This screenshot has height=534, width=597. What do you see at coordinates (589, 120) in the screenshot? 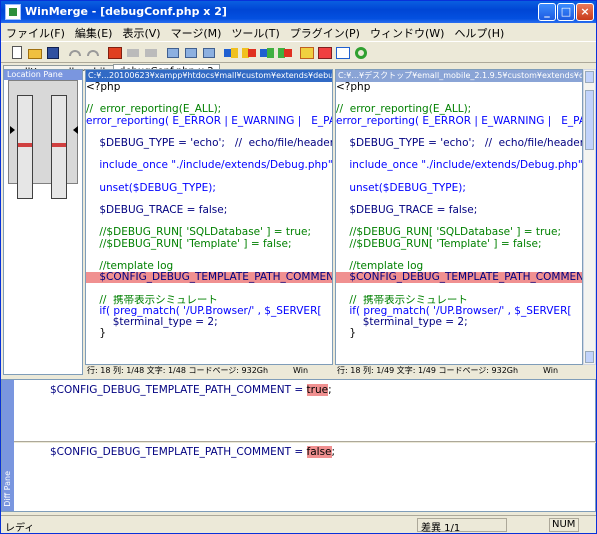
I see `scroll-thumb` at bounding box center [589, 120].